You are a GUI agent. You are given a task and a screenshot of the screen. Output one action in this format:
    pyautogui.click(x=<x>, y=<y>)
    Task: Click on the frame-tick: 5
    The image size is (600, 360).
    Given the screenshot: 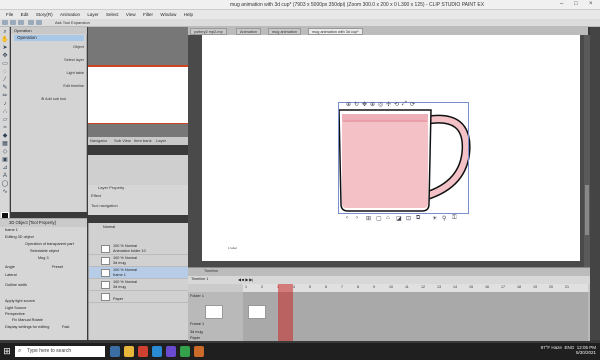 What is the action you would take?
    pyautogui.click(x=310, y=287)
    